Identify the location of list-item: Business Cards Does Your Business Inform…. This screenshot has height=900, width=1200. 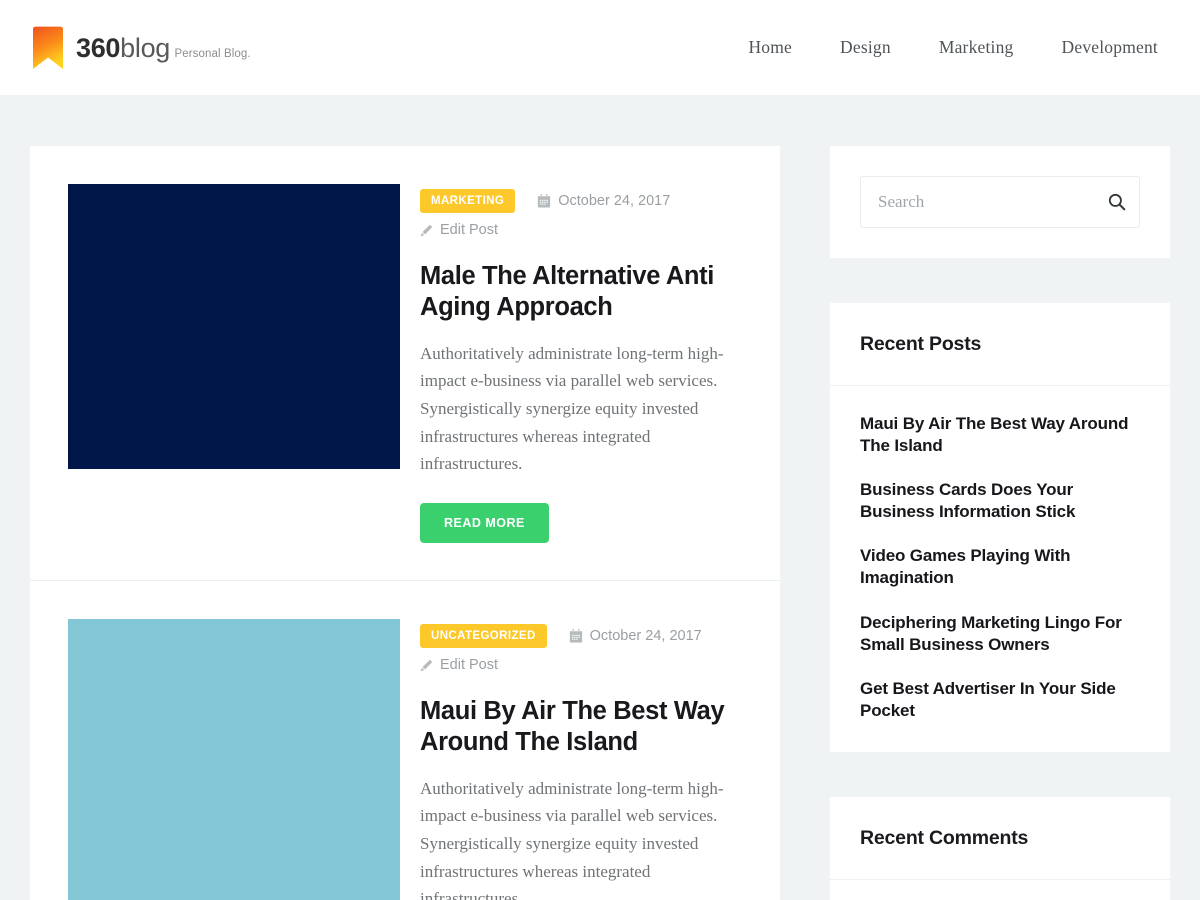
(1000, 501).